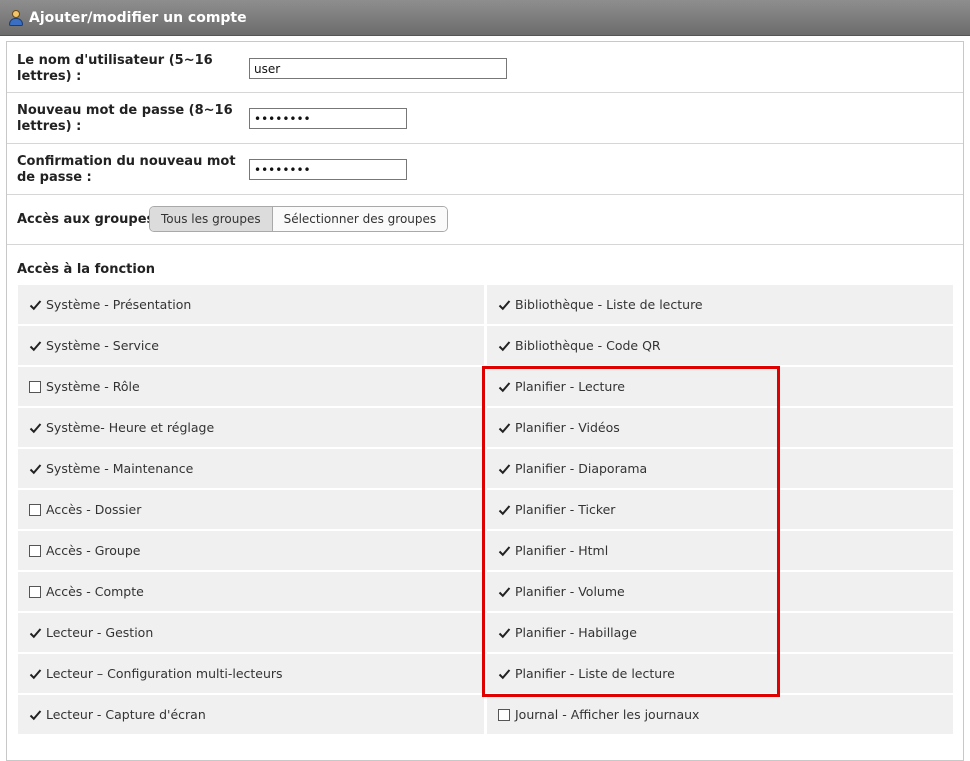 Image resolution: width=970 pixels, height=761 pixels. Describe the element at coordinates (251, 386) in the screenshot. I see `function-item: Système - Rôle` at that location.